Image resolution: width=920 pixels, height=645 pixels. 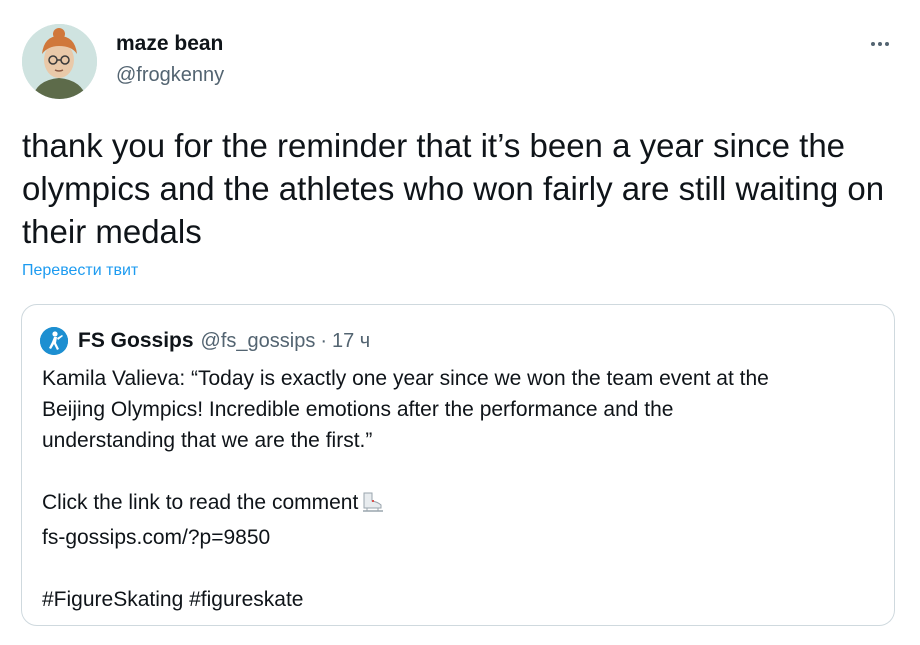 What do you see at coordinates (59, 61) in the screenshot?
I see `avatar` at bounding box center [59, 61].